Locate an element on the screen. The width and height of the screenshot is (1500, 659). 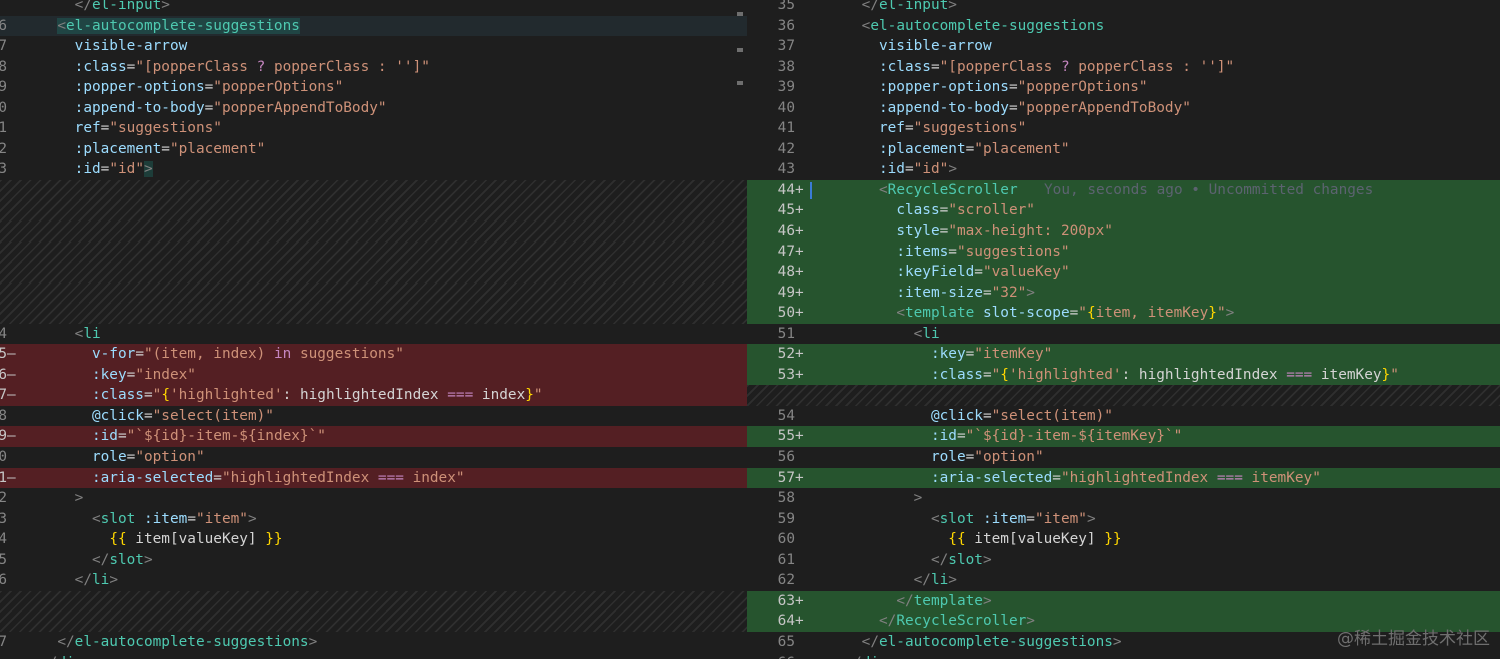
code-line: 36 <el-autocomplete-suggestions is located at coordinates (1123, 26).